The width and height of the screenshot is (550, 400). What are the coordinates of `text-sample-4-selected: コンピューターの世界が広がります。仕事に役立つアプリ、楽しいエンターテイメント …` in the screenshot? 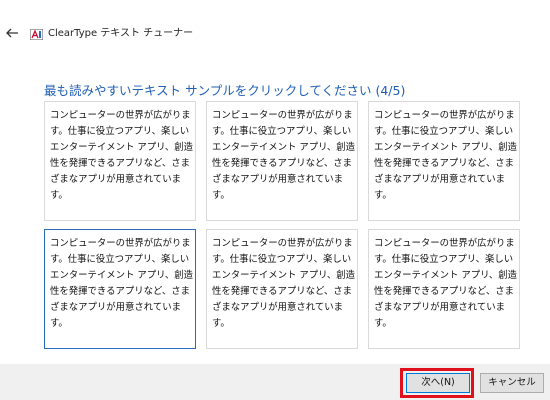 It's located at (120, 289).